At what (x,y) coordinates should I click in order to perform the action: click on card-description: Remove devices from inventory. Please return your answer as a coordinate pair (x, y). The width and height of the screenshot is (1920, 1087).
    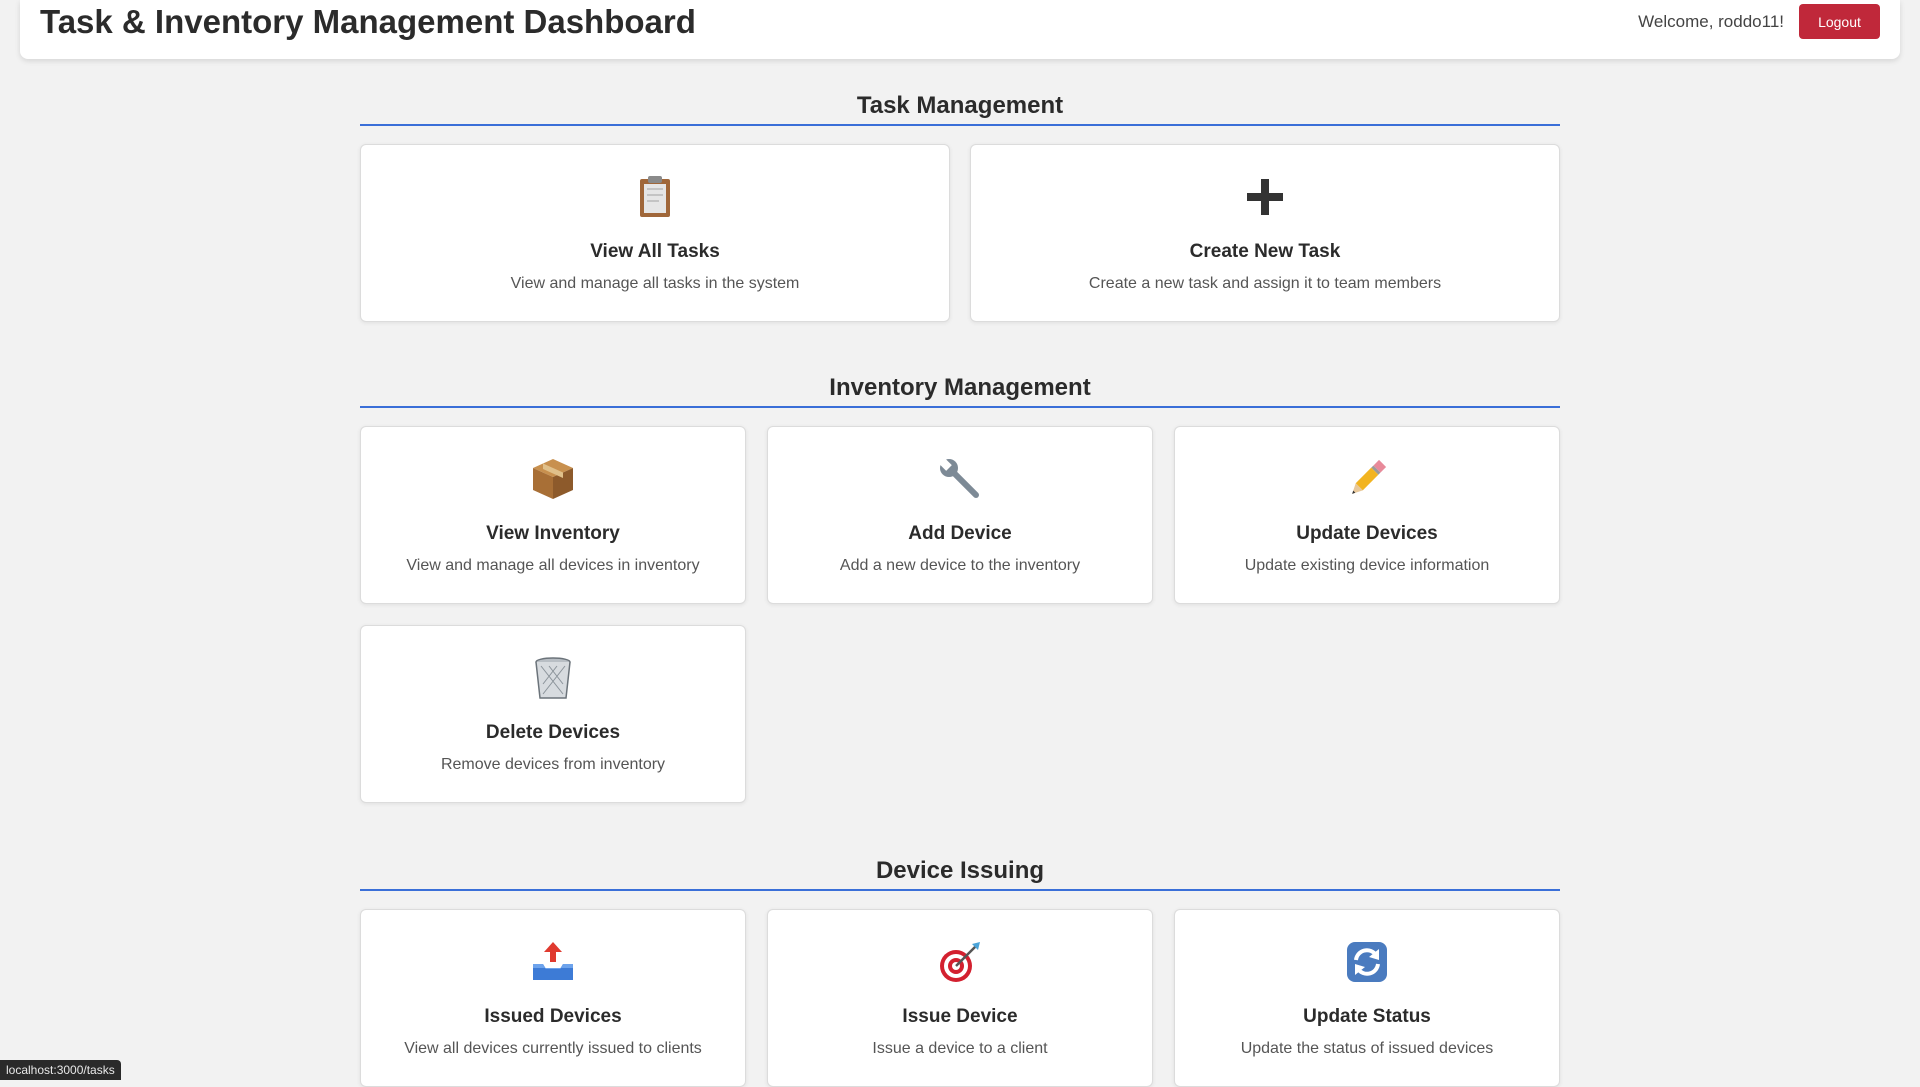
    Looking at the image, I should click on (553, 765).